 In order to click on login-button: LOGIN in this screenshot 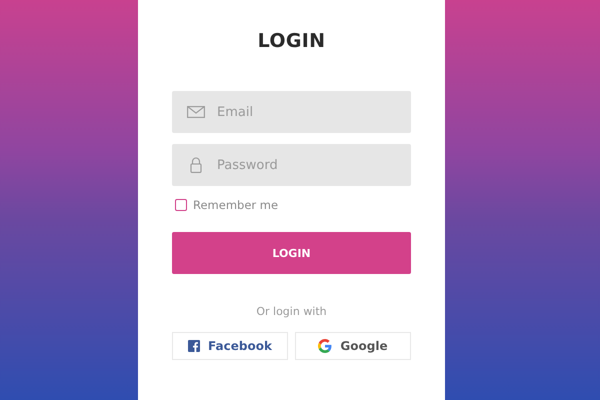, I will do `click(291, 253)`.